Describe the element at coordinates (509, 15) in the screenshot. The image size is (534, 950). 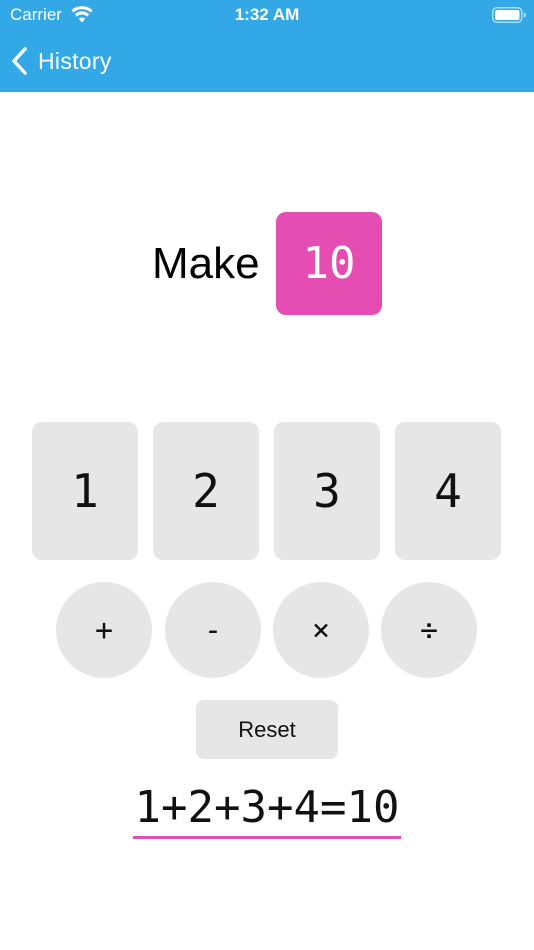
I see `battery-icon` at that location.